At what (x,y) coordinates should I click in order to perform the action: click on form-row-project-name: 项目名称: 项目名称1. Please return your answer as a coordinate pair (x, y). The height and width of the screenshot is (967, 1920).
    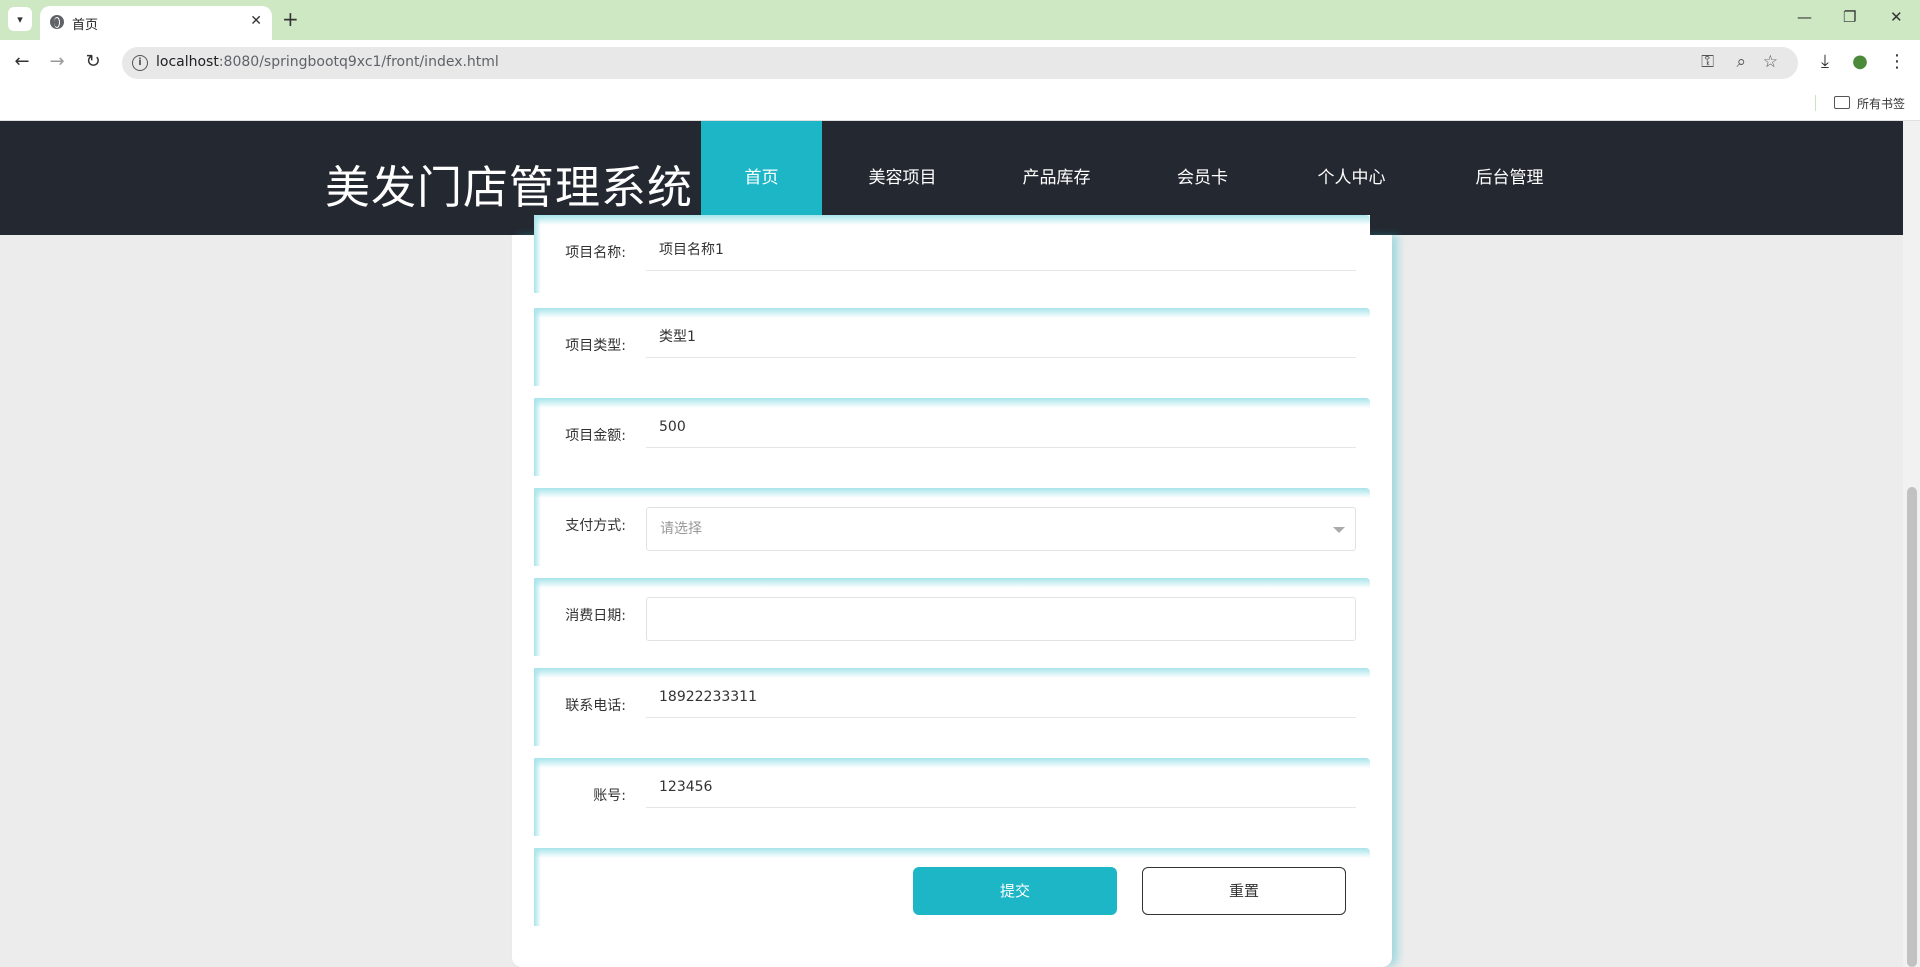
    Looking at the image, I should click on (952, 254).